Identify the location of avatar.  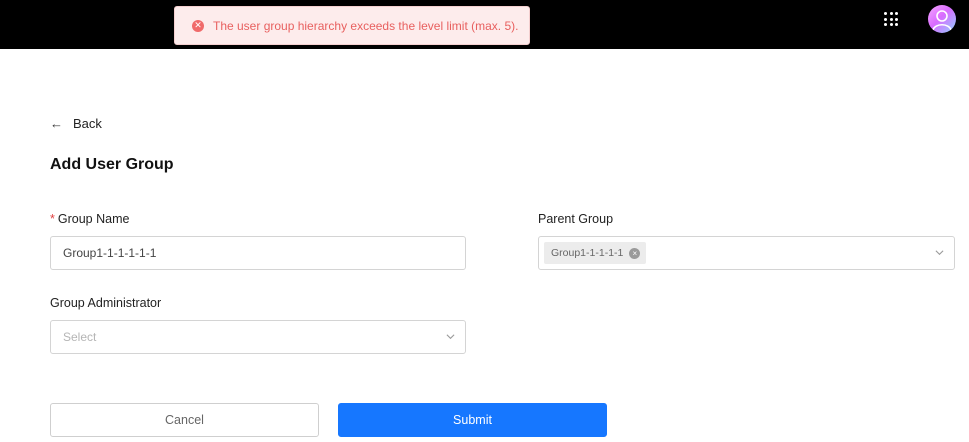
(942, 19).